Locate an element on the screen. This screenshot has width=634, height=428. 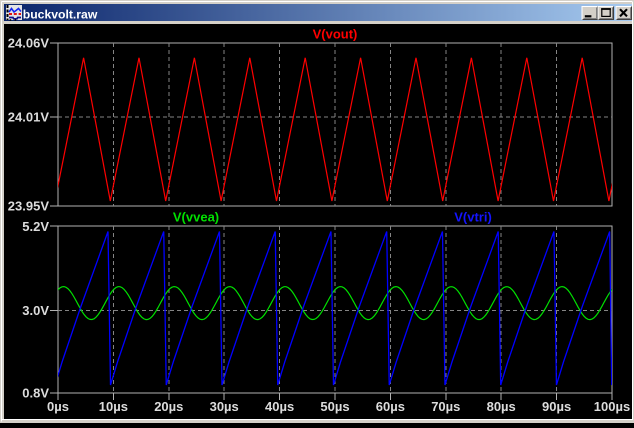
svg-text: 40µs is located at coordinates (279, 406).